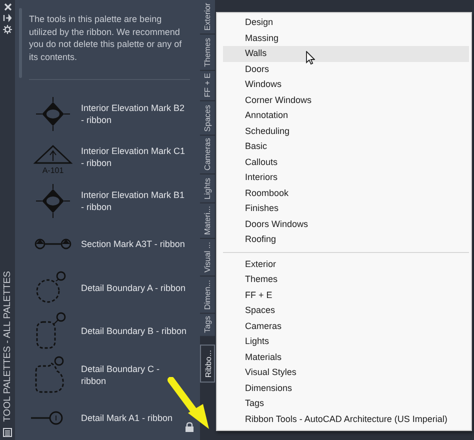  Describe the element at coordinates (53, 244) in the screenshot. I see `section-mark-icon` at that location.